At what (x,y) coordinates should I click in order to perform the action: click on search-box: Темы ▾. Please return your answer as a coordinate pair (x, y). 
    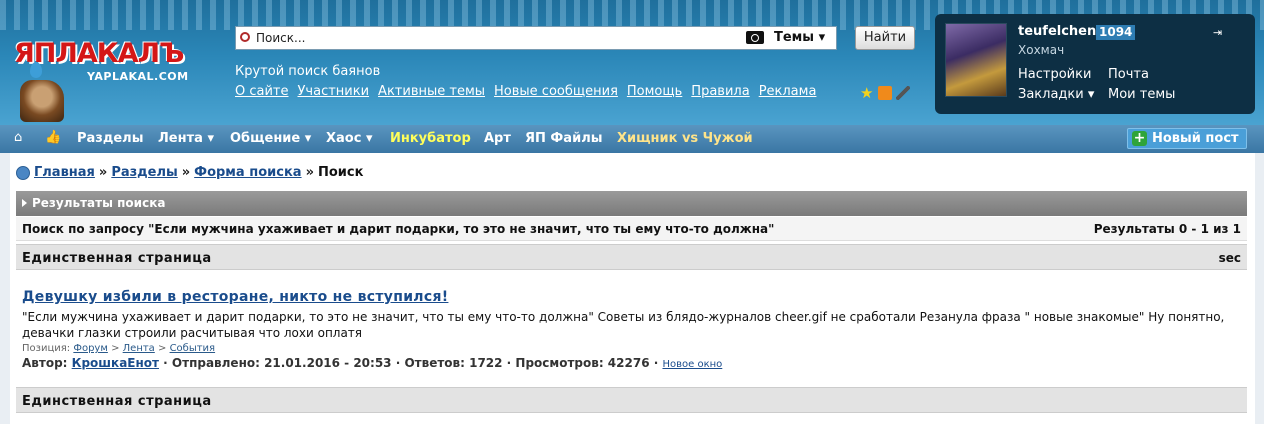
    Looking at the image, I should click on (536, 38).